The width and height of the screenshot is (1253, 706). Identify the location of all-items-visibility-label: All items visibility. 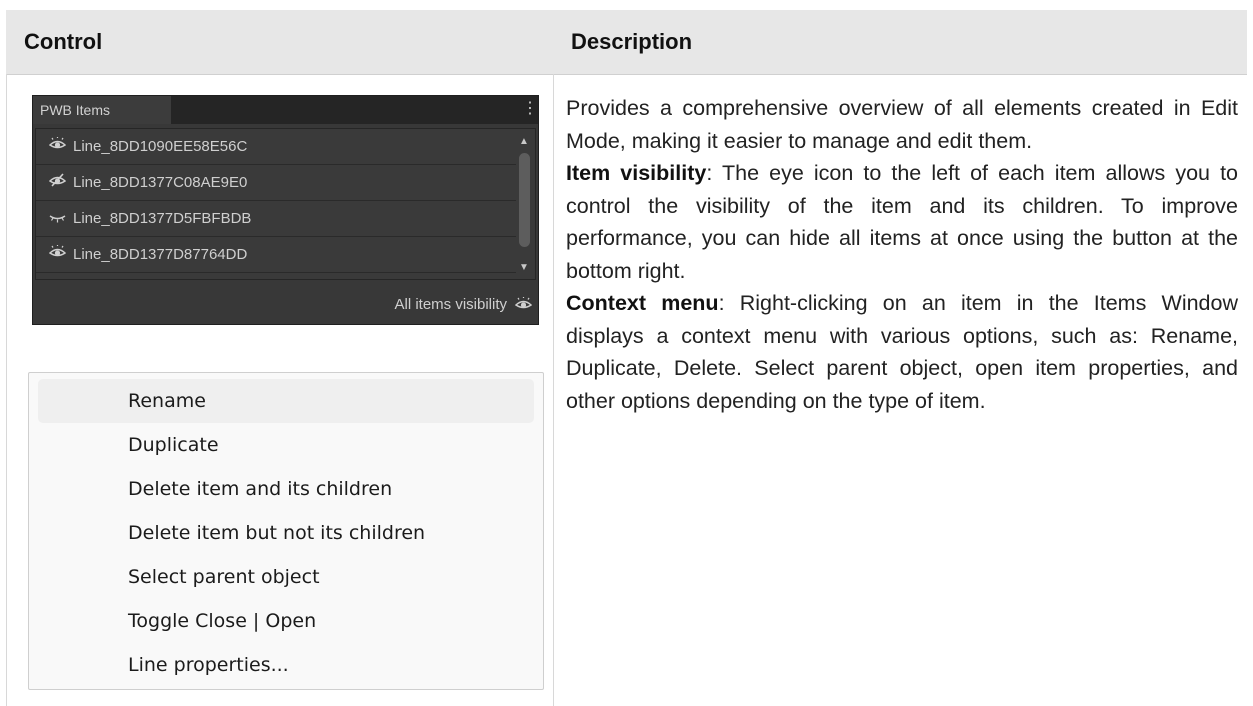
(450, 304).